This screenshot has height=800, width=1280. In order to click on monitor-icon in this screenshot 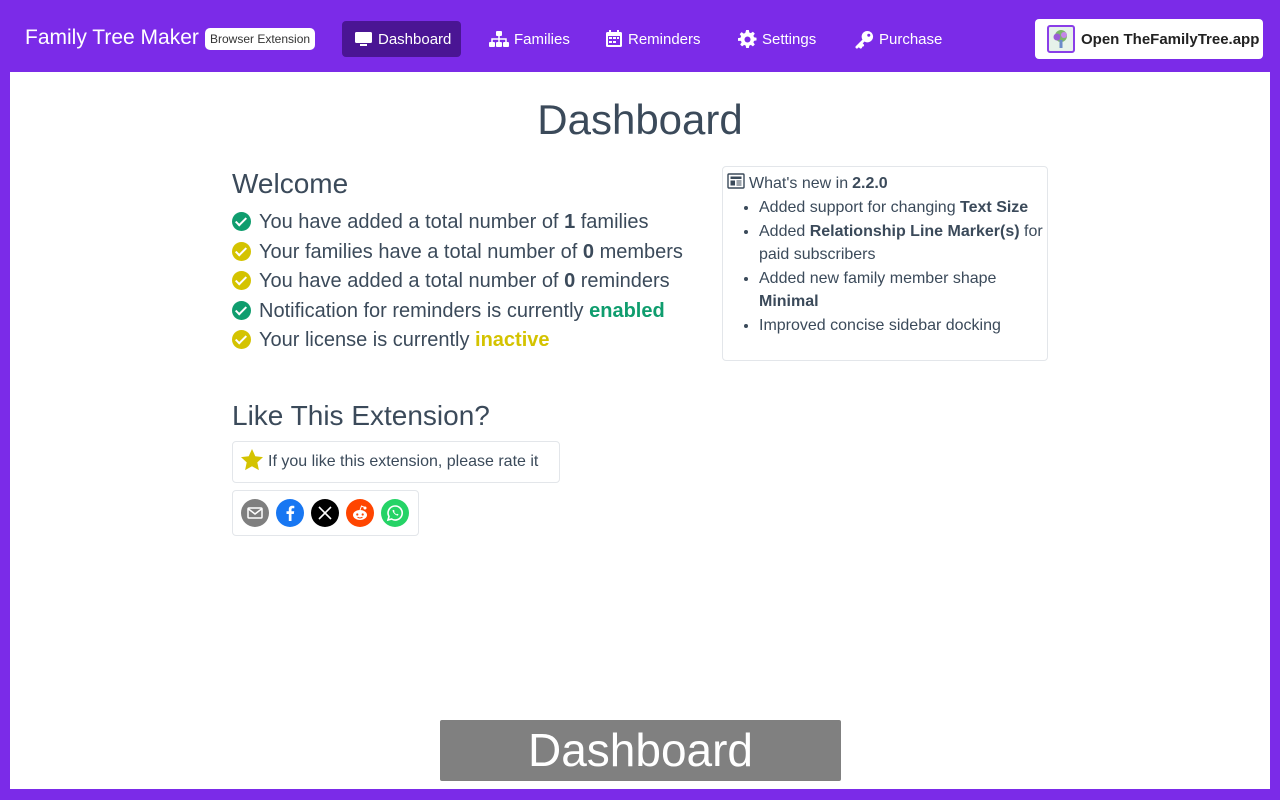, I will do `click(363, 39)`.